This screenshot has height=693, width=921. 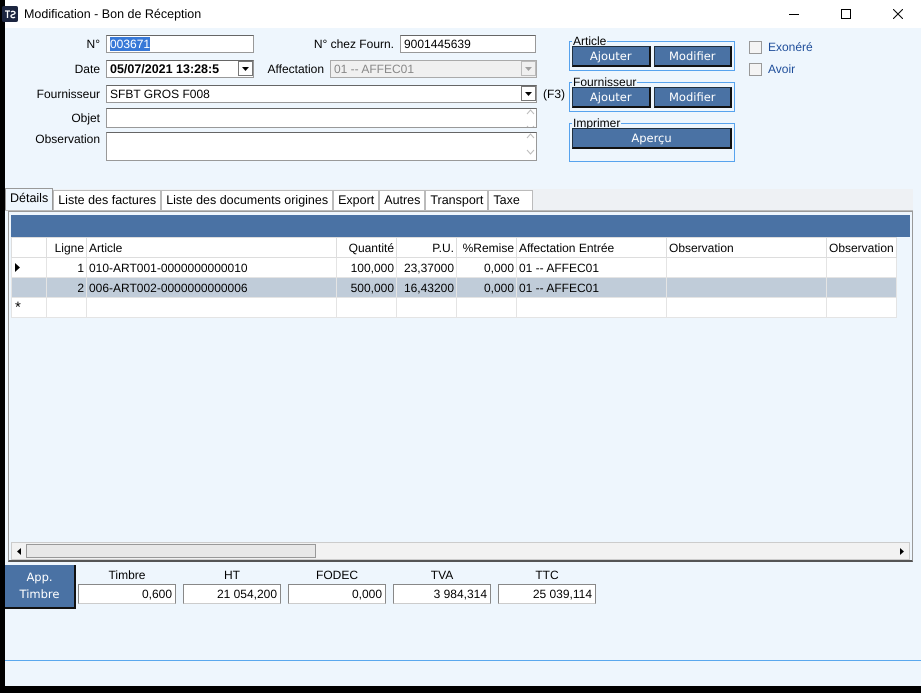 What do you see at coordinates (127, 575) in the screenshot?
I see `total-label: Timbre` at bounding box center [127, 575].